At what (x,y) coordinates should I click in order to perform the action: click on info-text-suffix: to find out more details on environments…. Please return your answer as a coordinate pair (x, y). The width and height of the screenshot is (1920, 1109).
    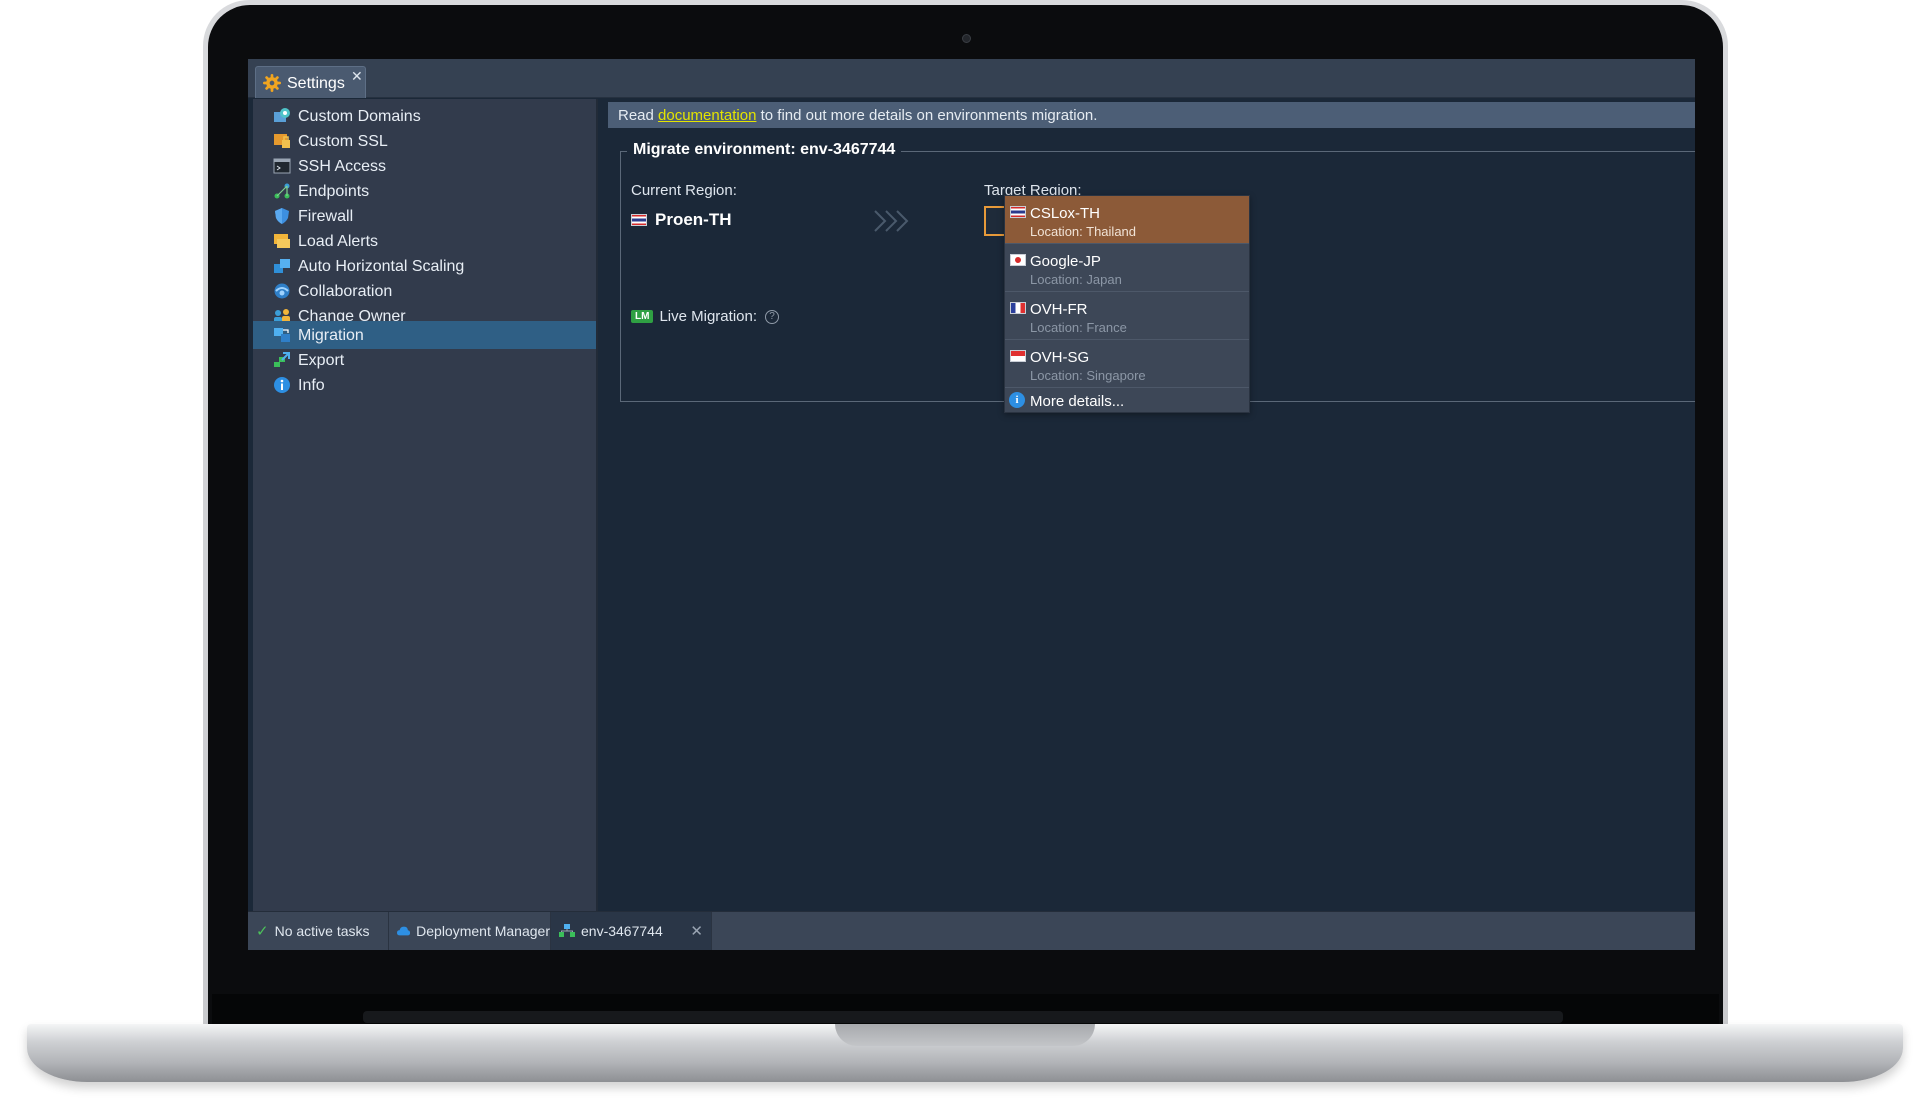
    Looking at the image, I should click on (927, 115).